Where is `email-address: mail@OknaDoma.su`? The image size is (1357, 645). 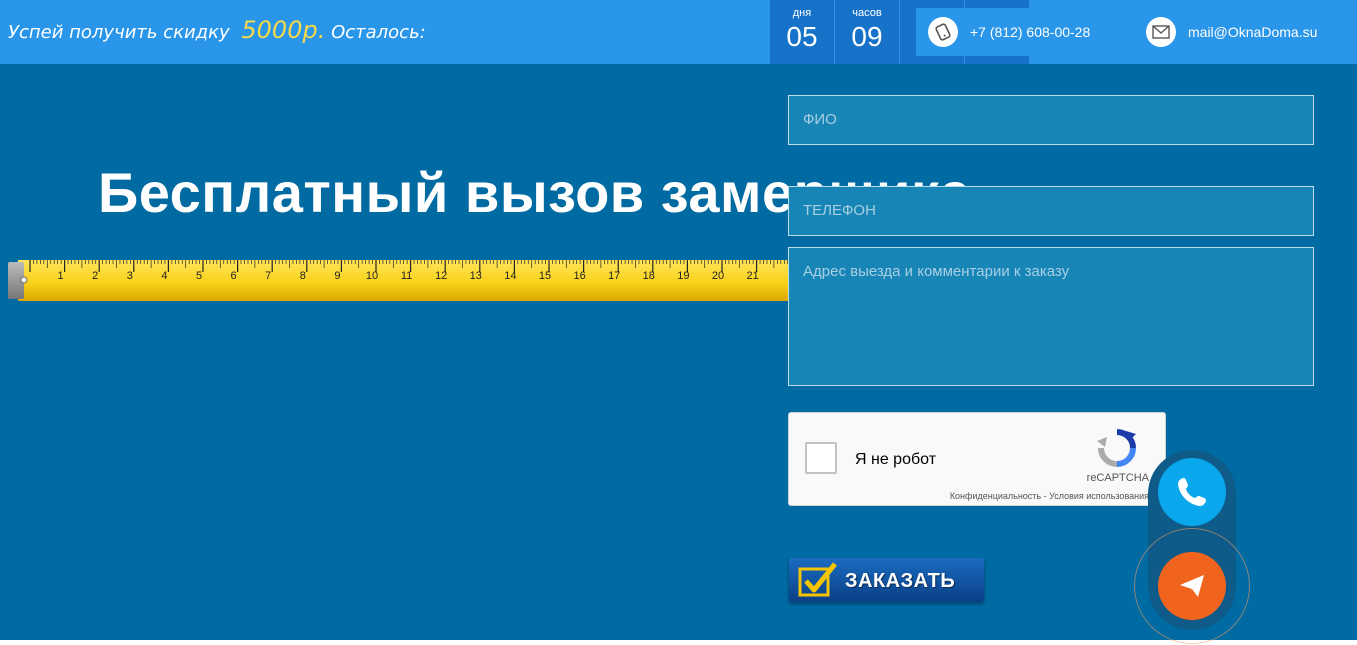
email-address: mail@OknaDoma.su is located at coordinates (1253, 32).